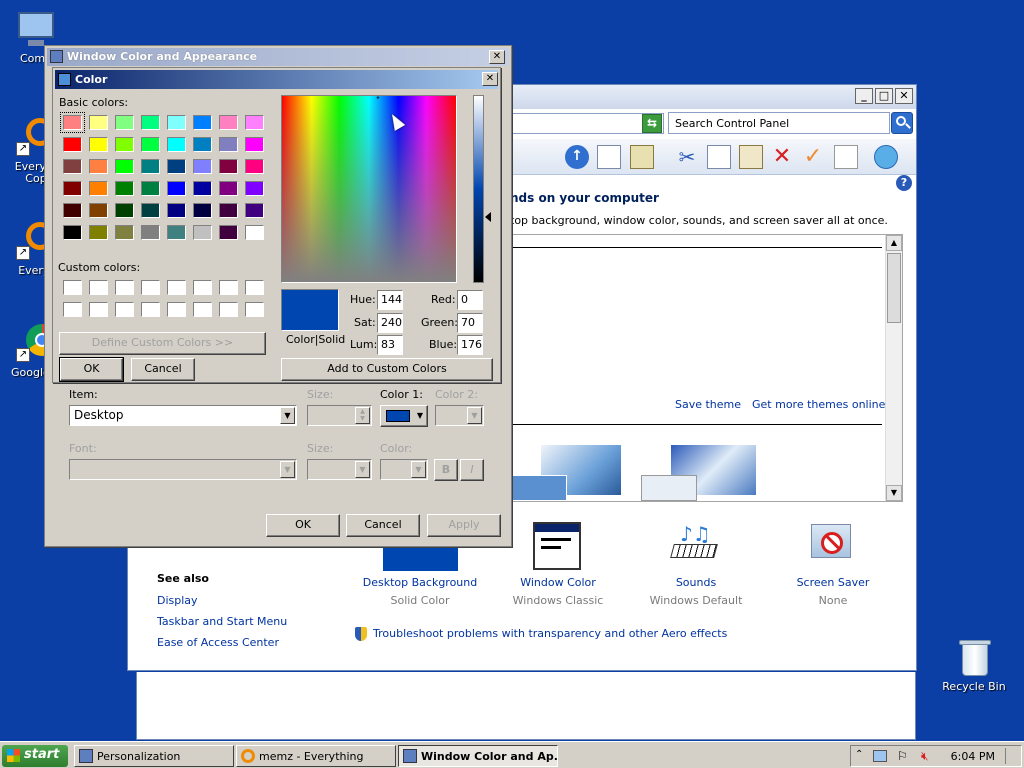 Image resolution: width=1024 pixels, height=768 pixels. What do you see at coordinates (577, 157) in the screenshot?
I see `up-arrow-icon: ↑` at bounding box center [577, 157].